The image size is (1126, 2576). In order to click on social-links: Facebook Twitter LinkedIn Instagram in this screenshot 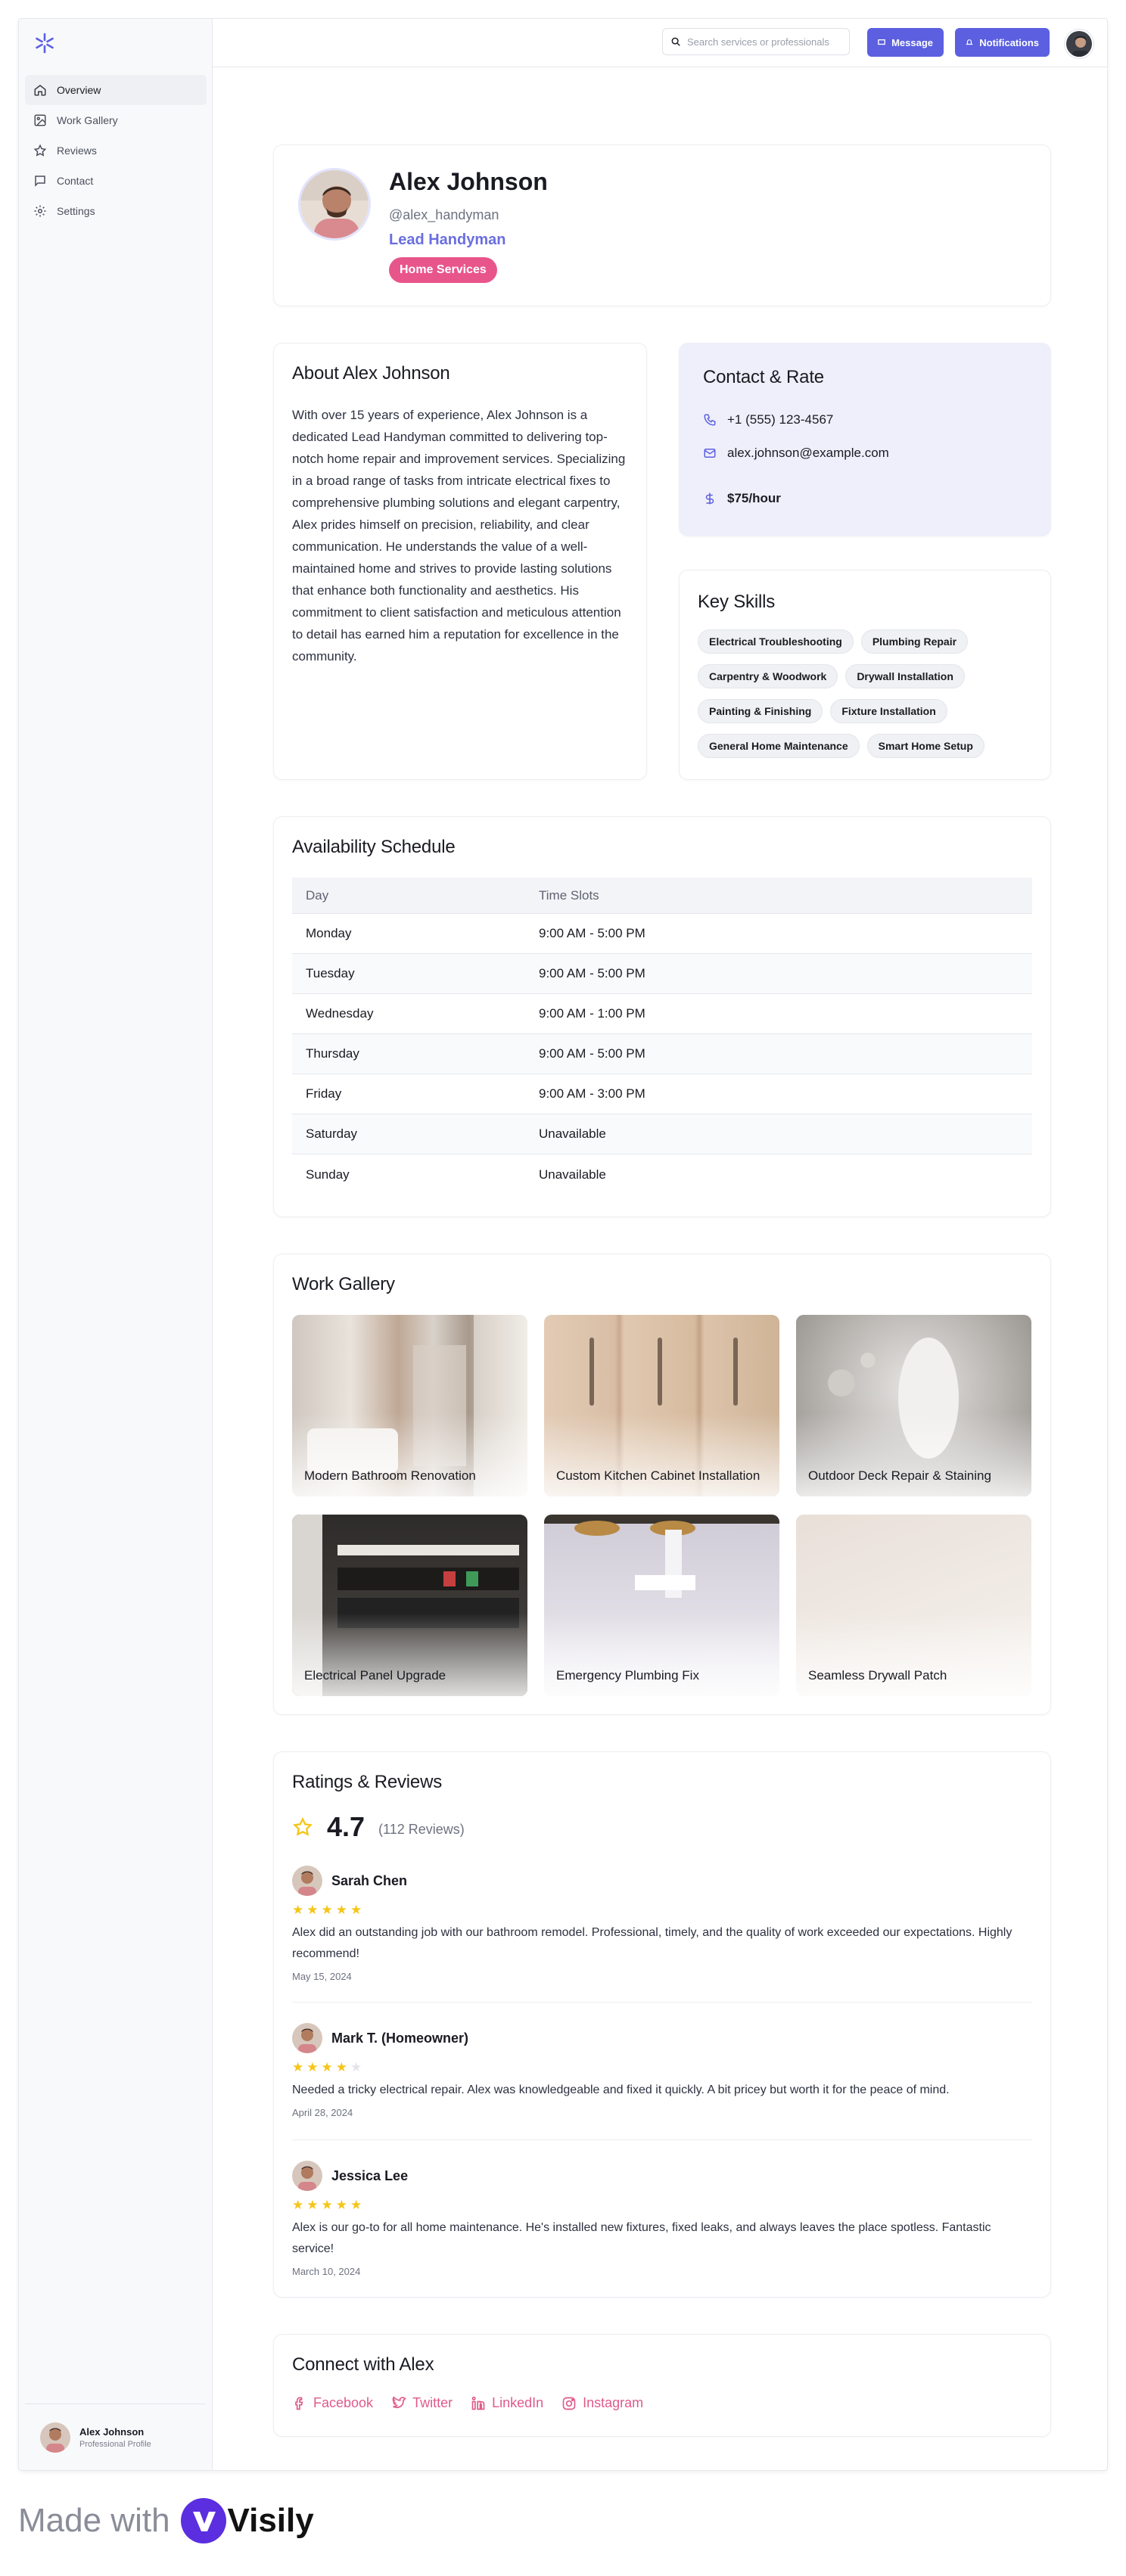, I will do `click(467, 2403)`.